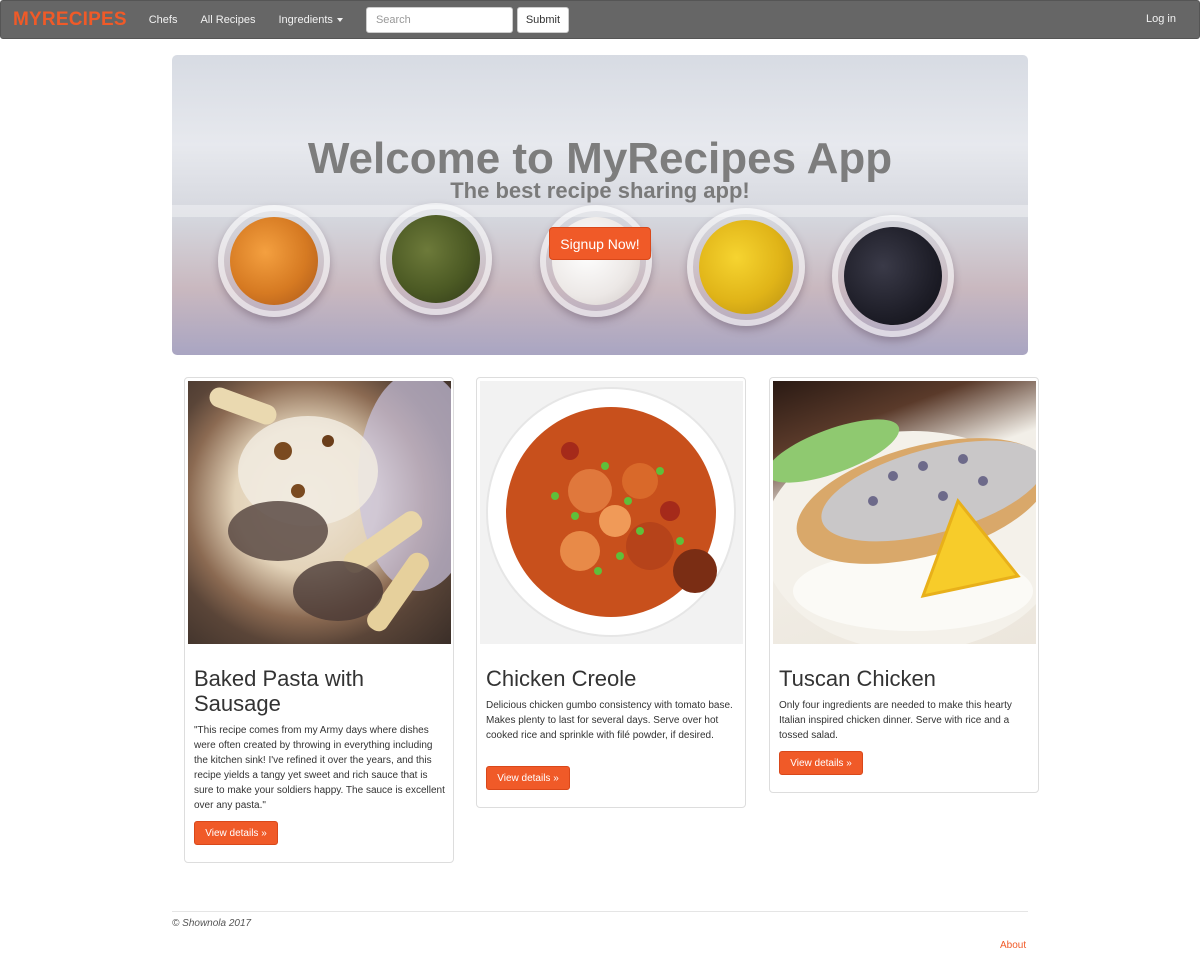 The width and height of the screenshot is (1200, 961). Describe the element at coordinates (330, 506) in the screenshot. I see `pasta-plate-illustration` at that location.